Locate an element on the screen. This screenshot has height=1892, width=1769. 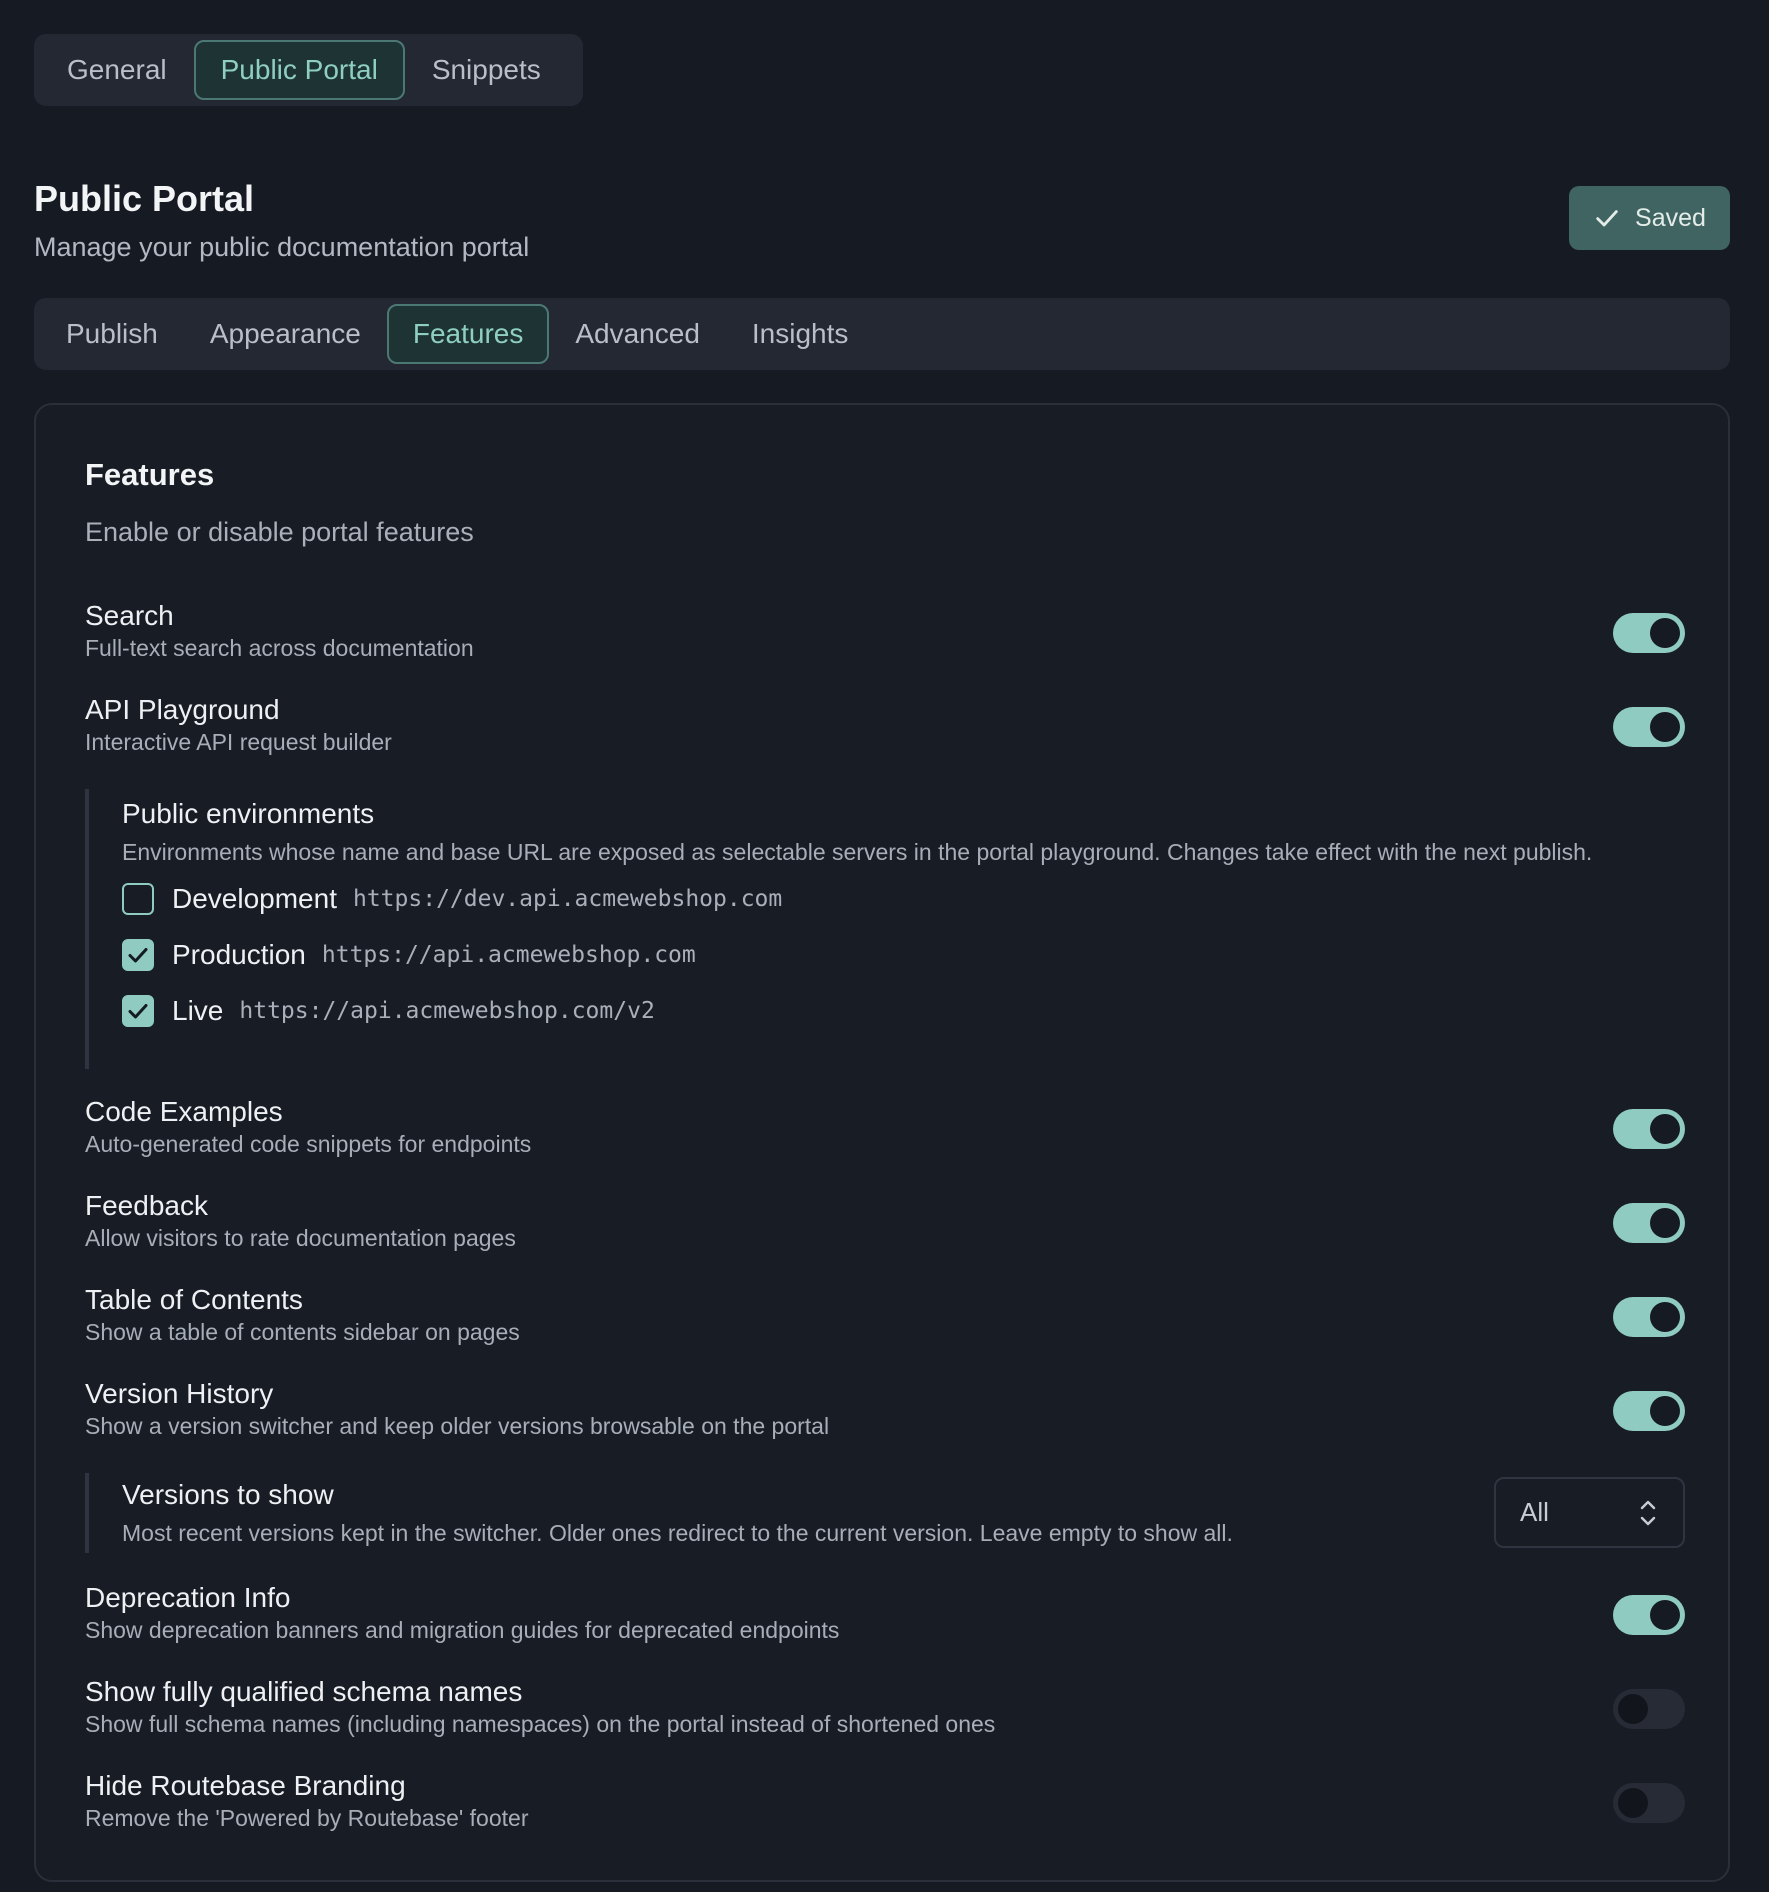
deprecation-info-toggle is located at coordinates (1649, 1615).